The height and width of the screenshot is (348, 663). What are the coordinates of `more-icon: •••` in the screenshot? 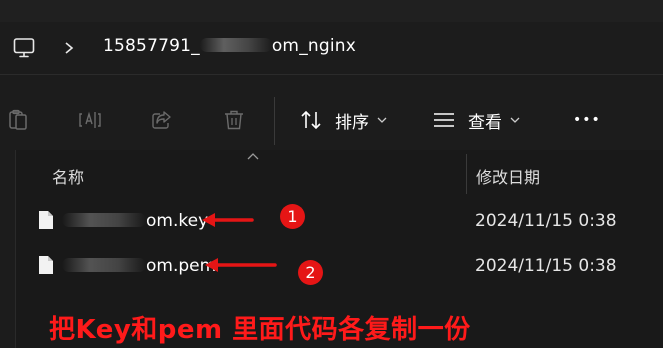 It's located at (587, 120).